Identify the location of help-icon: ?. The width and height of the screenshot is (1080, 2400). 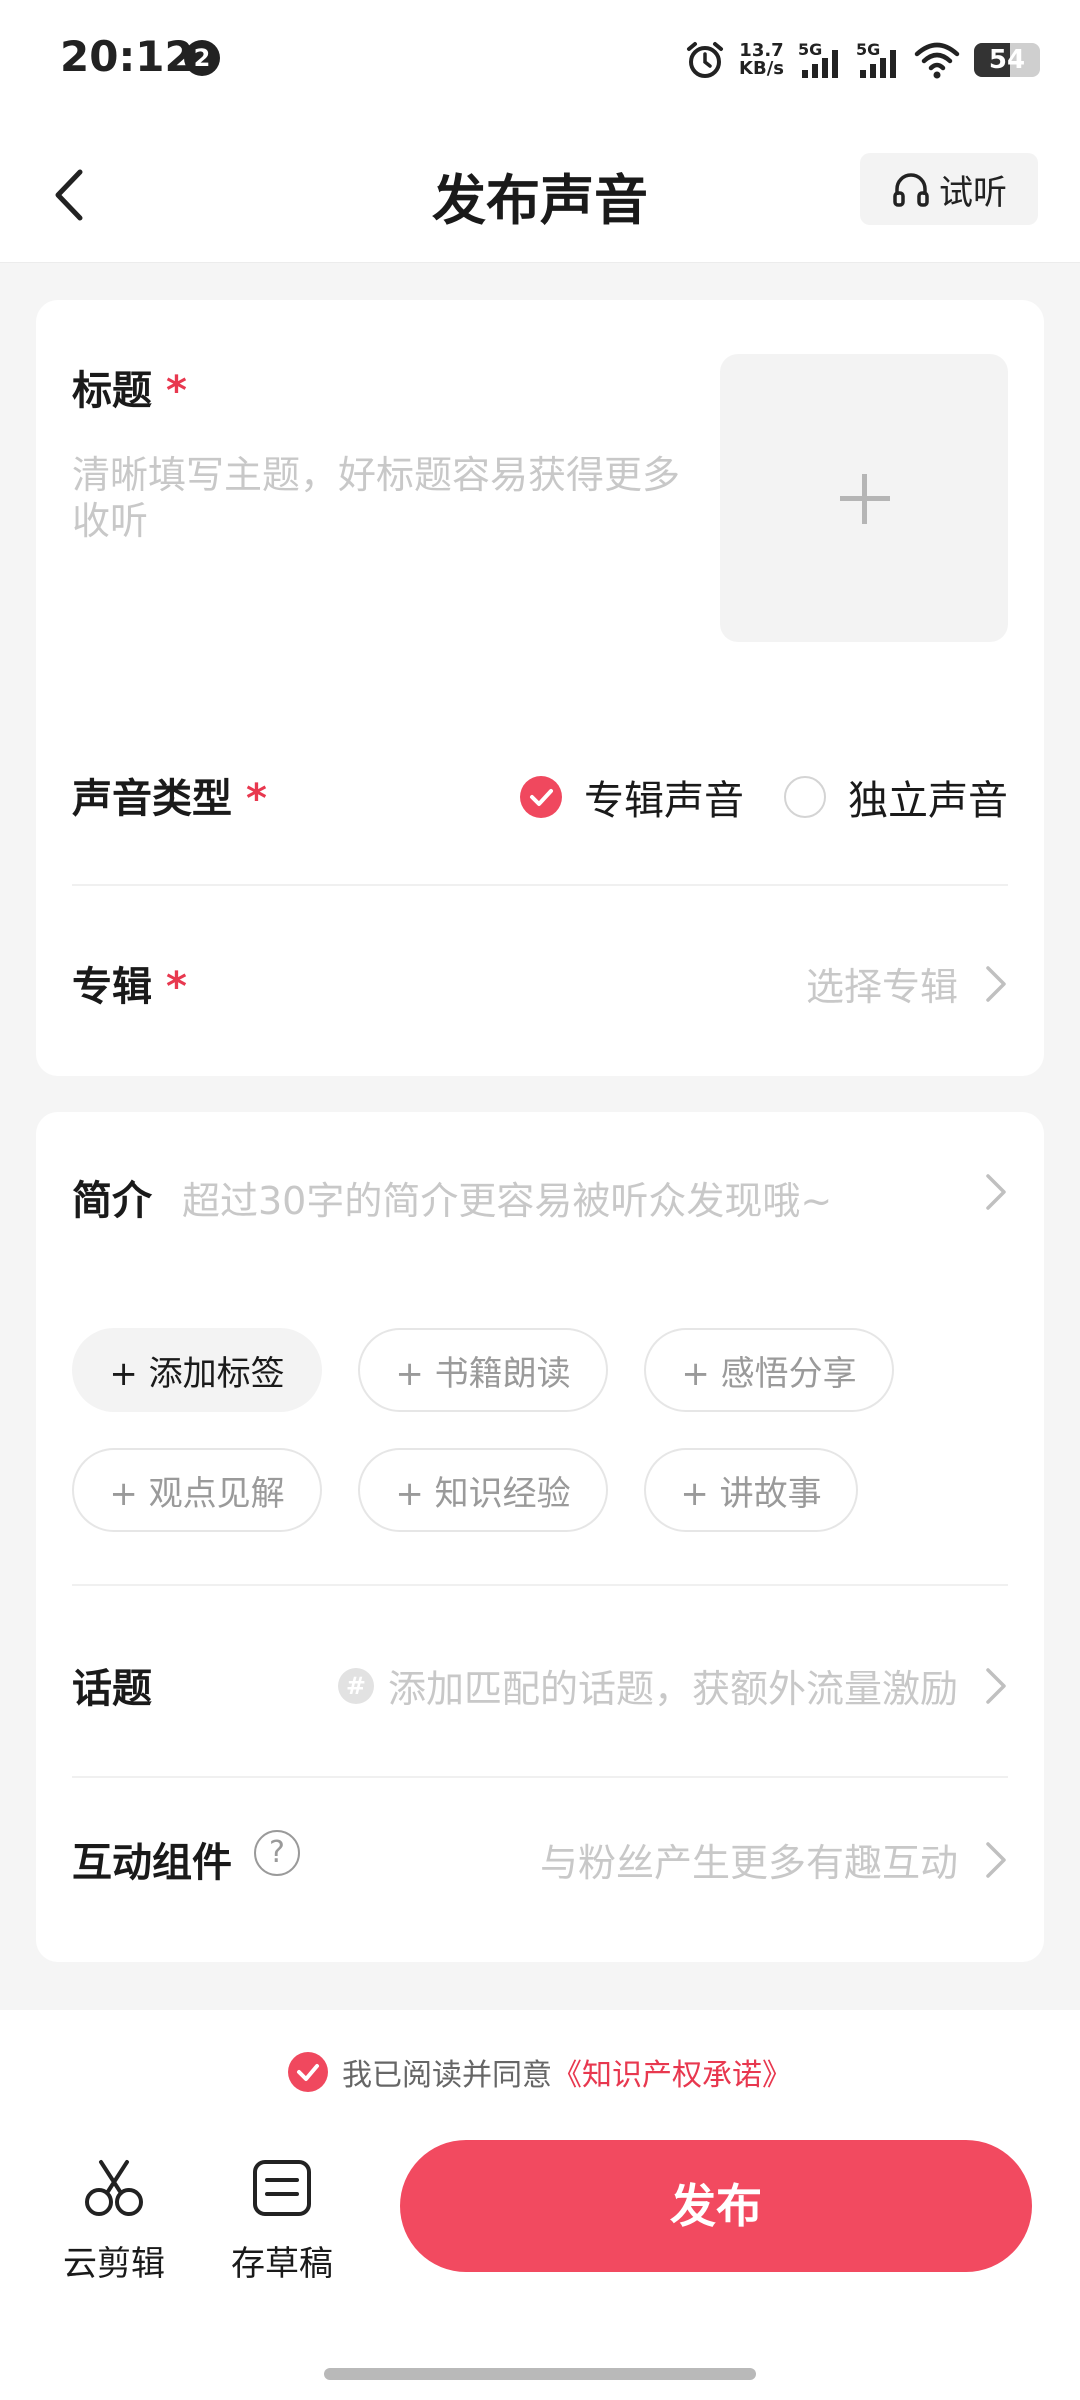
(277, 1853).